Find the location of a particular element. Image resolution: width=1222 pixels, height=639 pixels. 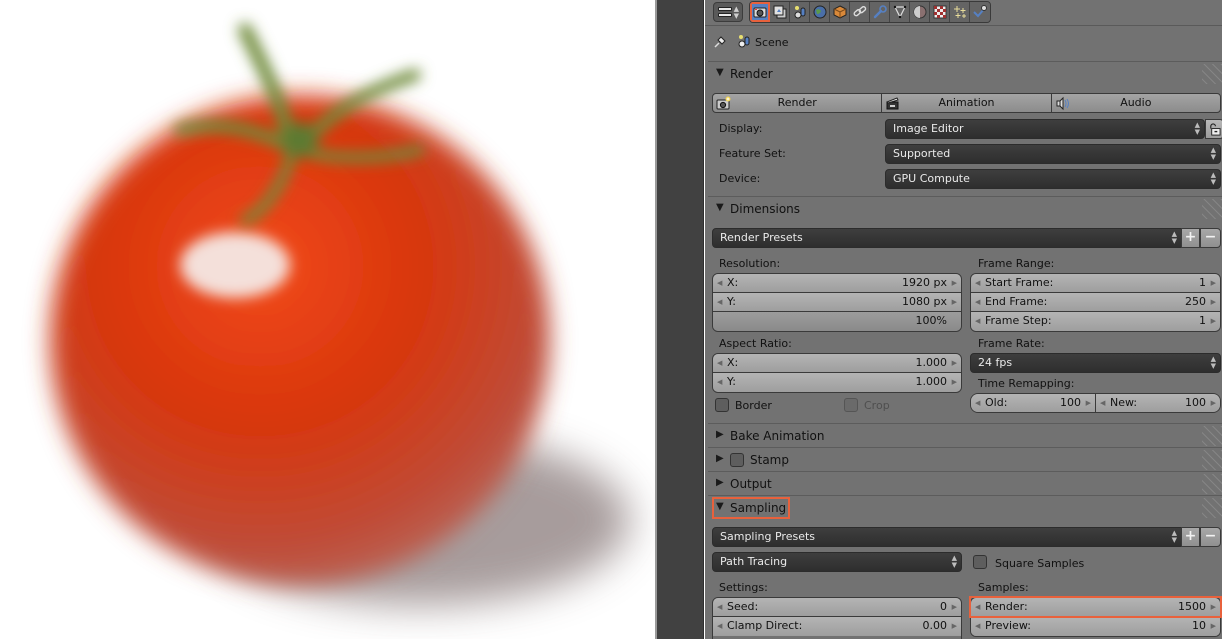

start-frame-field: ◀ Start Frame: 1 ▶ is located at coordinates (1095, 283).